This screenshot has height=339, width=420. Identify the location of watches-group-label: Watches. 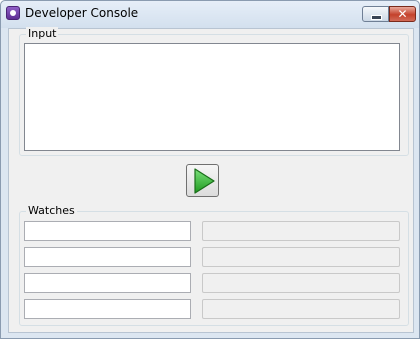
(51, 211).